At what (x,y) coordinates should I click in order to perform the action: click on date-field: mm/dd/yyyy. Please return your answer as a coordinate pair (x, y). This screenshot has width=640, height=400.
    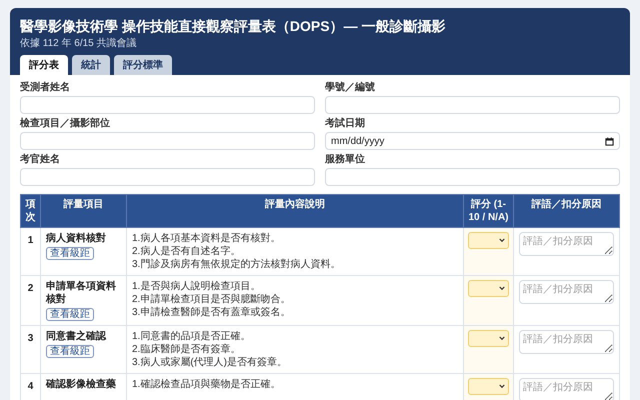
    Looking at the image, I should click on (472, 141).